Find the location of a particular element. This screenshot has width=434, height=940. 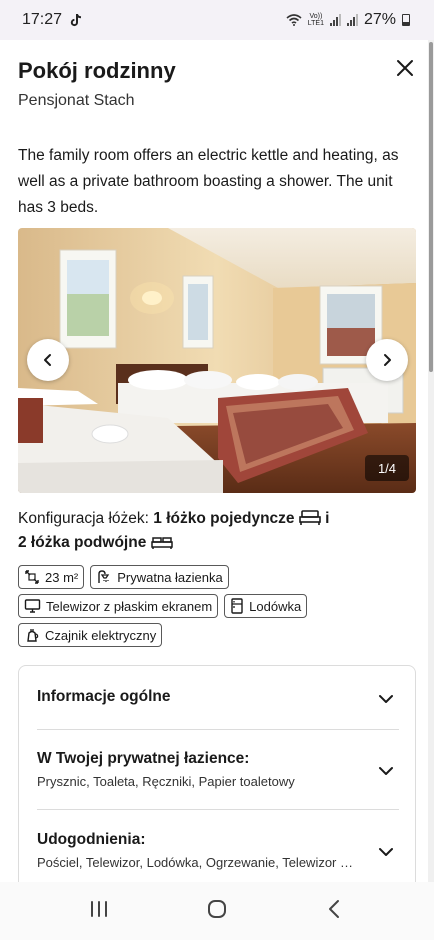

recents-icon is located at coordinates (99, 908).